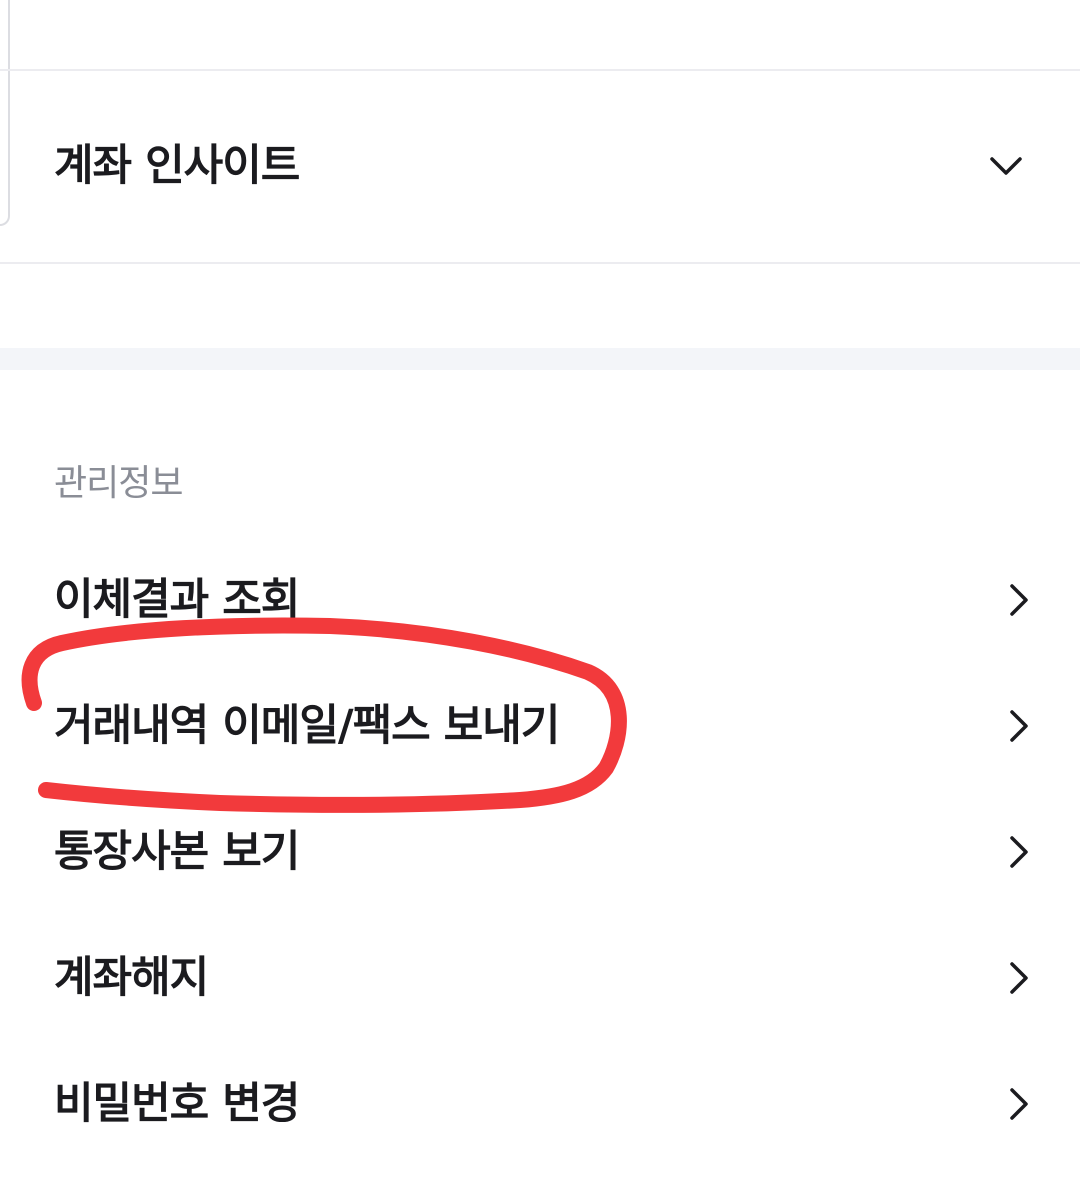 This screenshot has width=1080, height=1193. Describe the element at coordinates (540, 359) in the screenshot. I see `section-separator` at that location.